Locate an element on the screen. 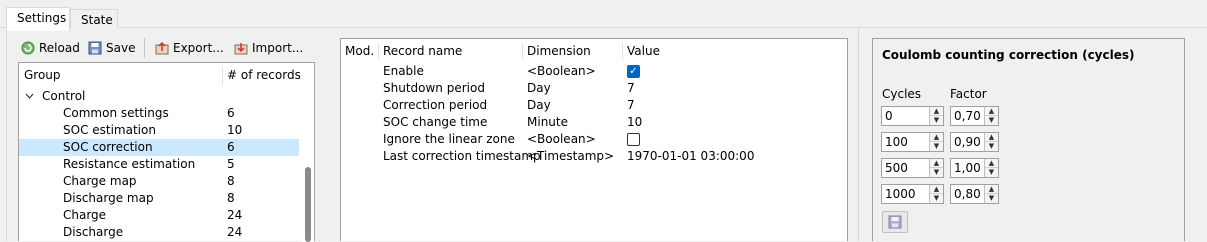 Image resolution: width=1207 pixels, height=242 pixels. save-icon is located at coordinates (895, 222).